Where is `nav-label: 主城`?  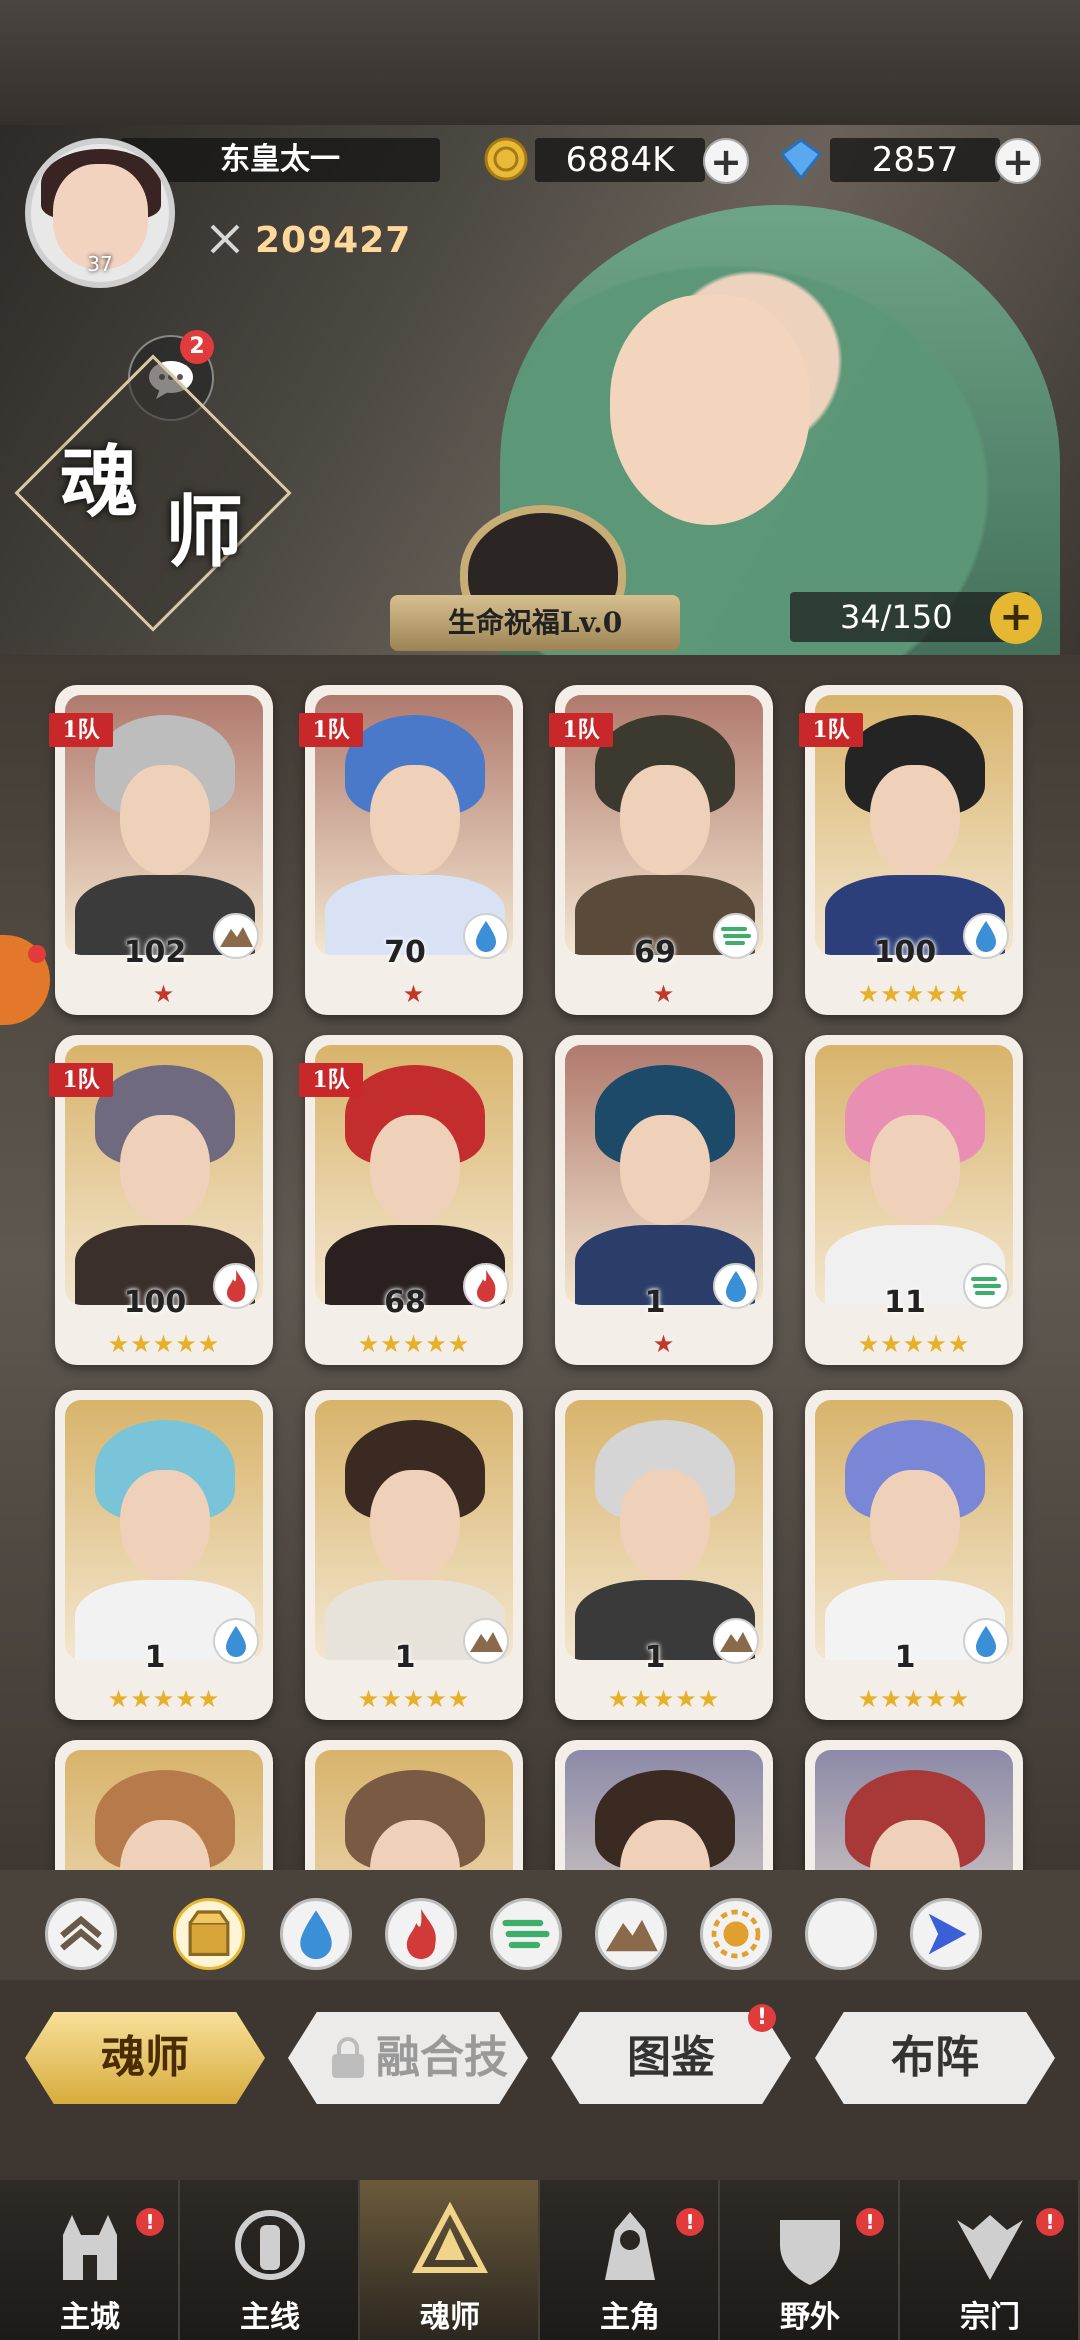
nav-label: 主城 is located at coordinates (90, 2317).